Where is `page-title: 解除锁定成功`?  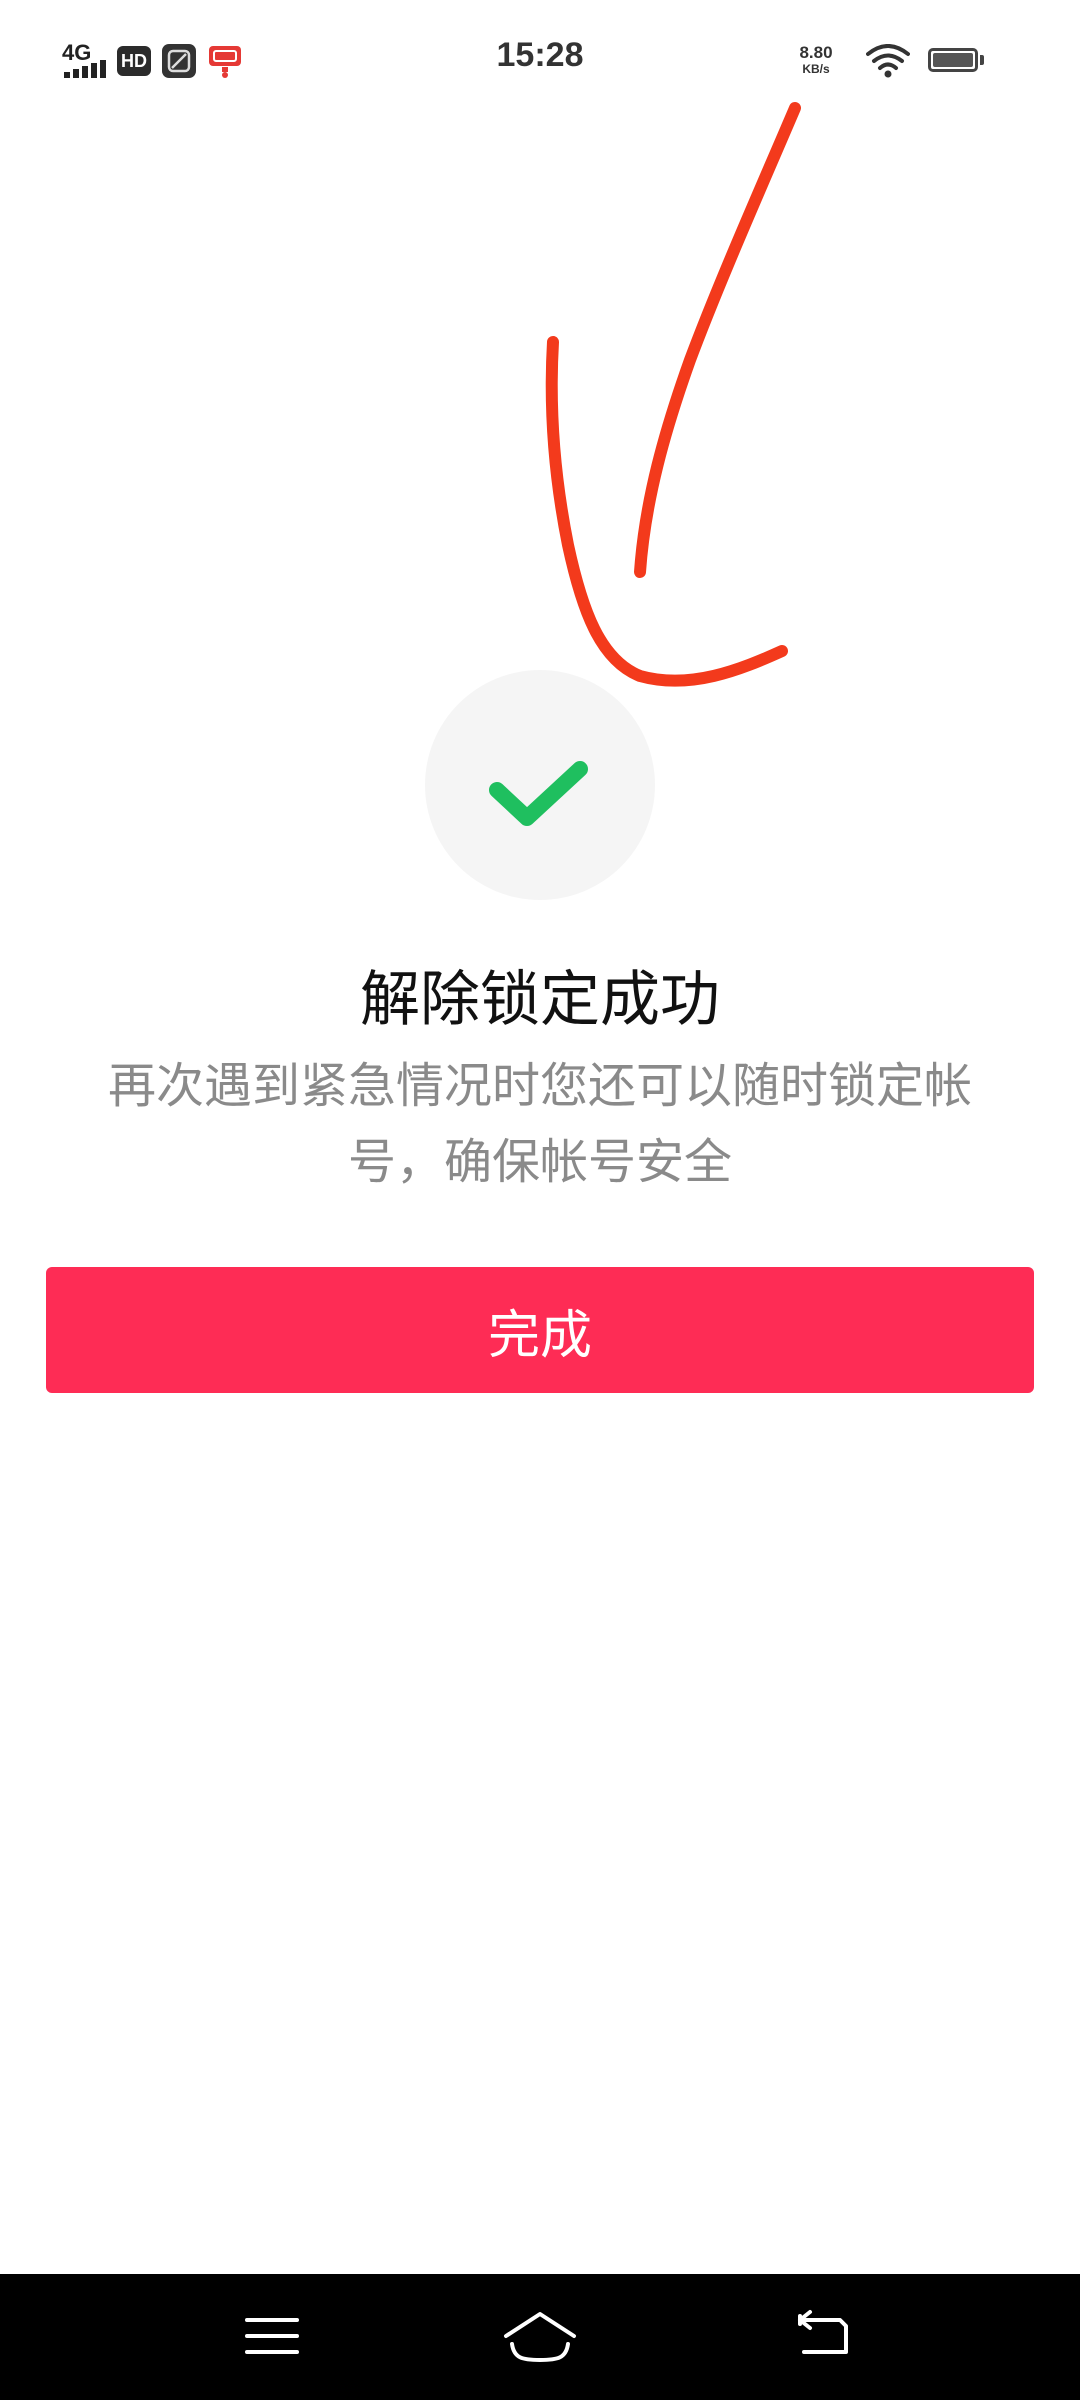
page-title: 解除锁定成功 is located at coordinates (540, 1000).